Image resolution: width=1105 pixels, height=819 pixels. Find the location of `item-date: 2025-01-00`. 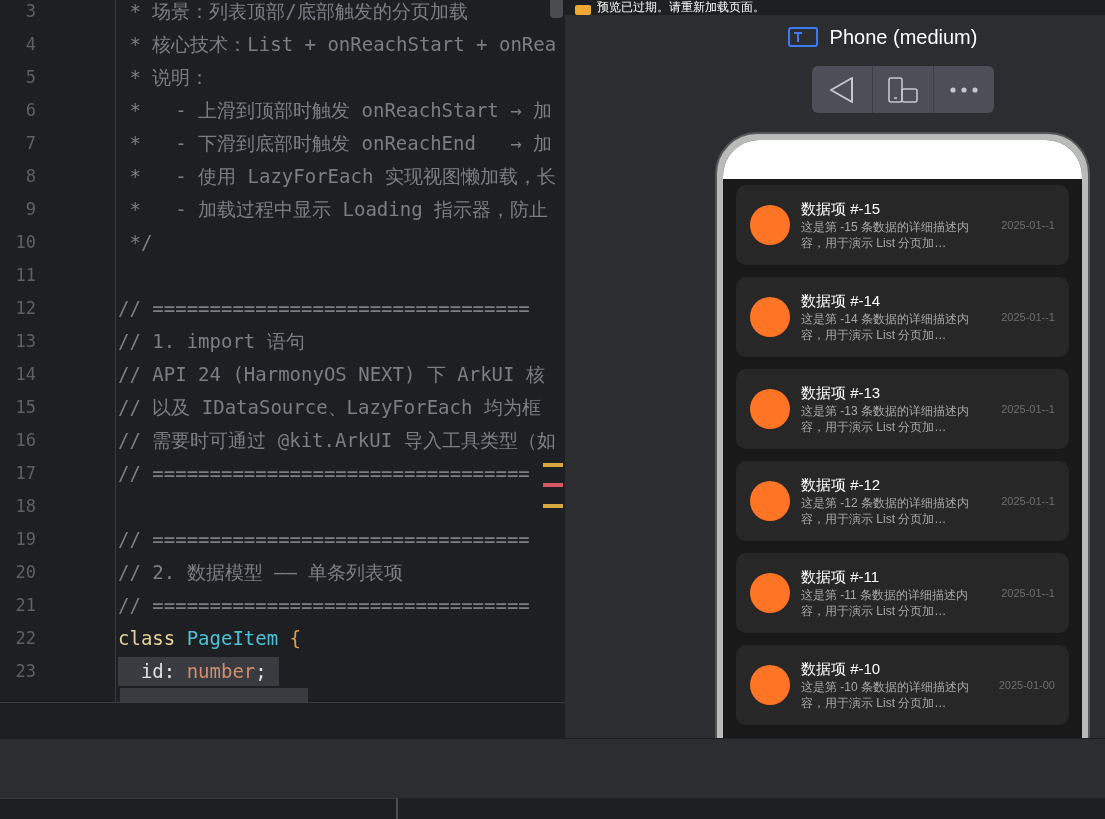

item-date: 2025-01-00 is located at coordinates (1026, 685).